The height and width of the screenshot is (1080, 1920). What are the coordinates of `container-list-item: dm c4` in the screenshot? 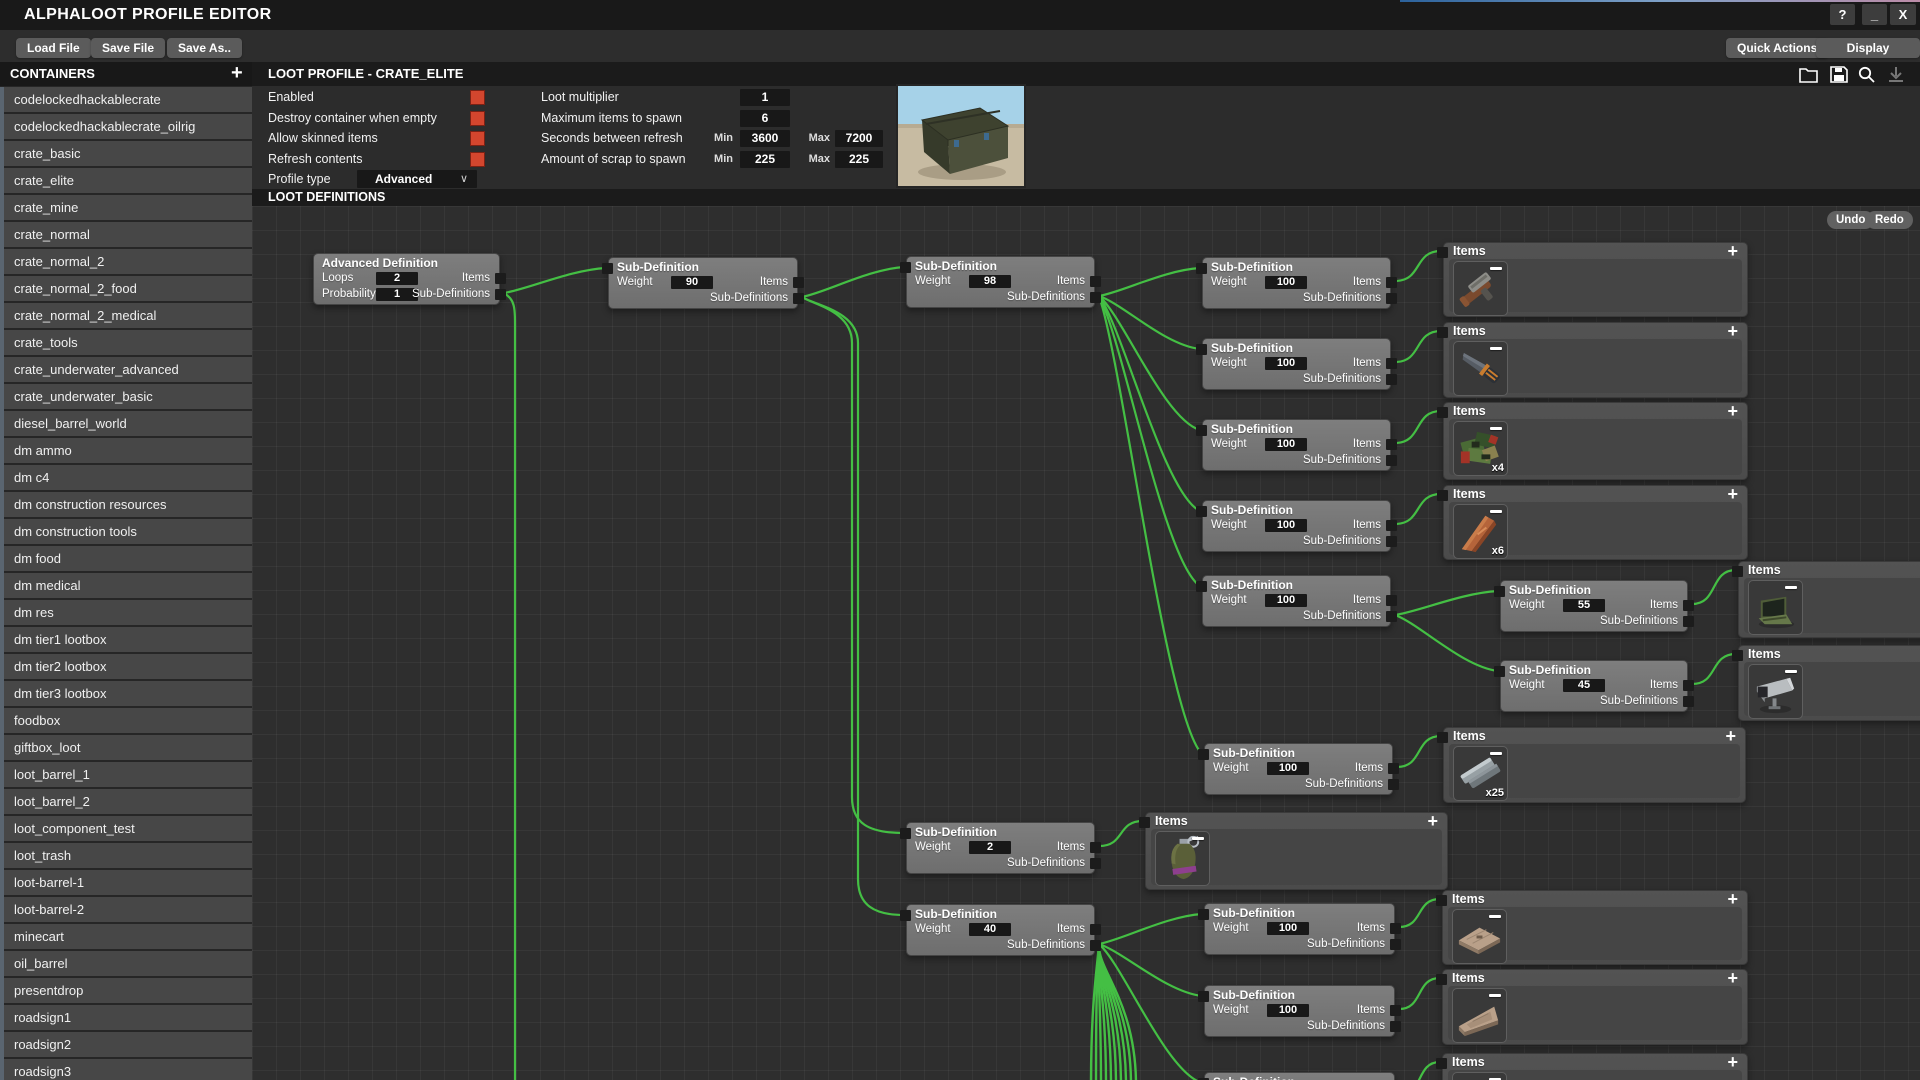 It's located at (128, 477).